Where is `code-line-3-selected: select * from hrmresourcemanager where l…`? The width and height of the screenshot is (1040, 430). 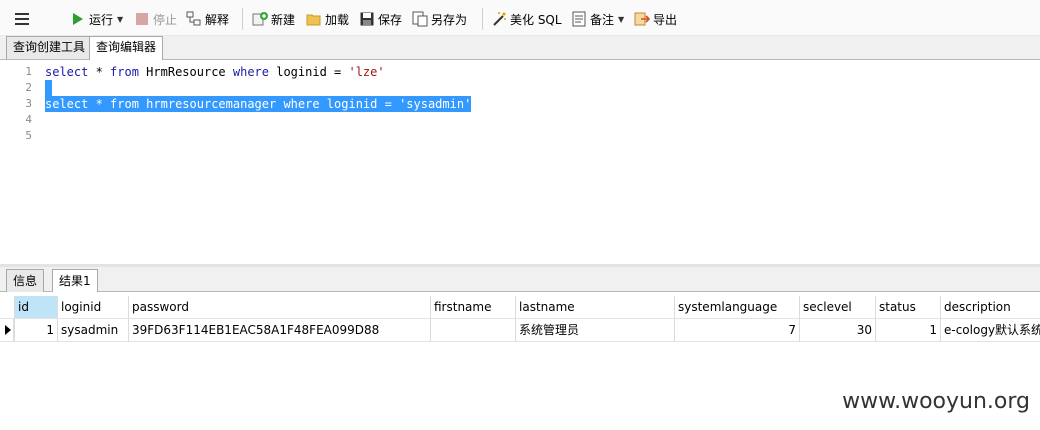 code-line-3-selected: select * from hrmresourcemanager where l… is located at coordinates (258, 104).